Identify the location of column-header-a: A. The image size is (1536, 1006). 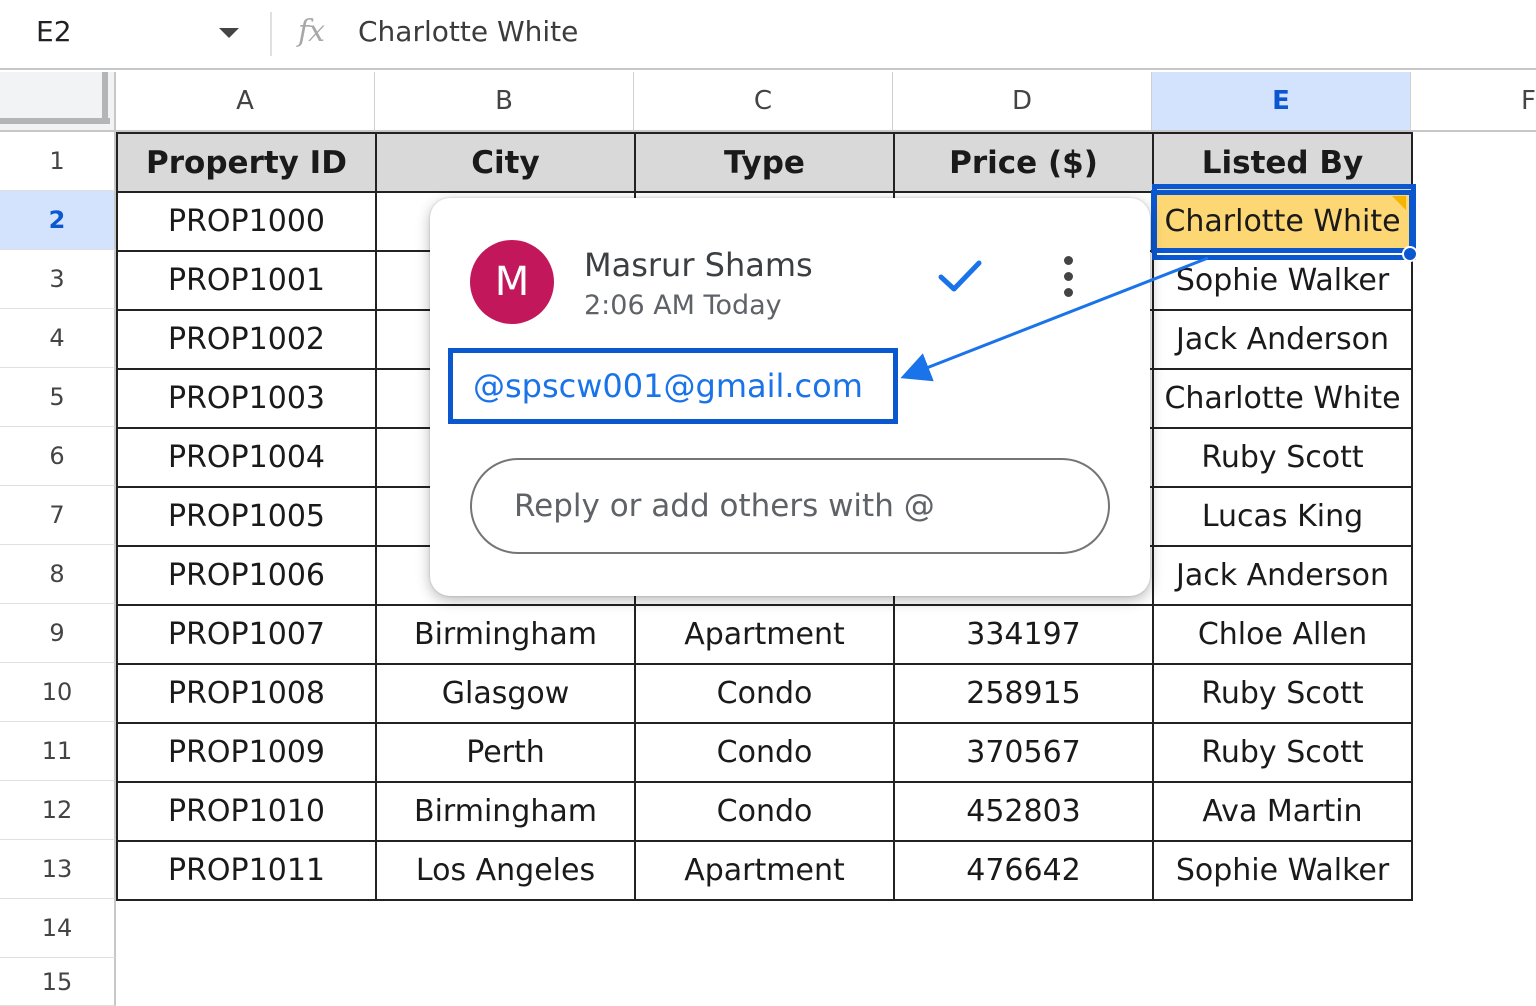
(245, 102).